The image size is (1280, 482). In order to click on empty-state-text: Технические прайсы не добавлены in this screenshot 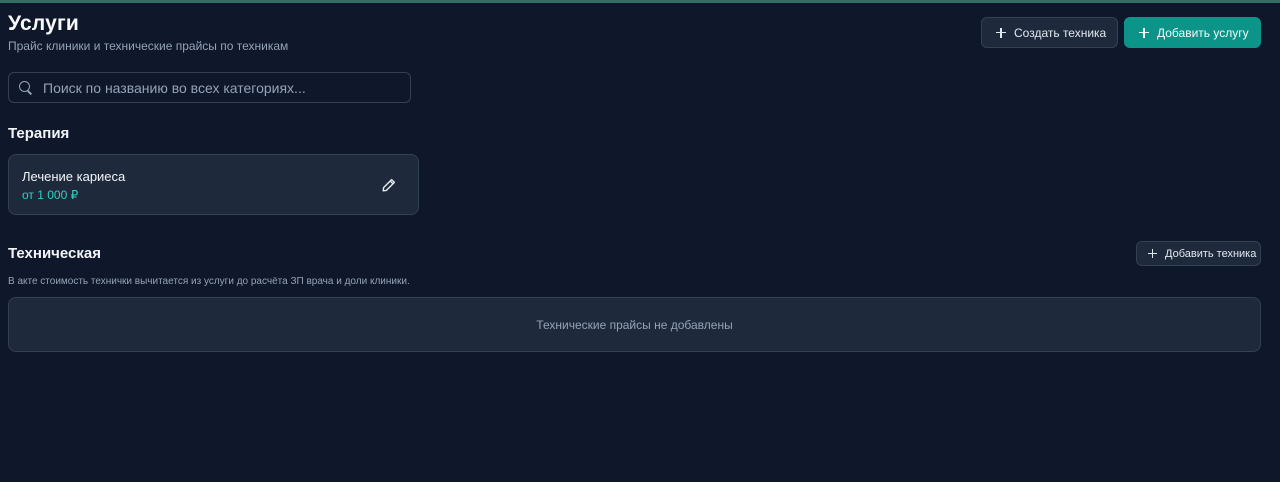, I will do `click(634, 324)`.